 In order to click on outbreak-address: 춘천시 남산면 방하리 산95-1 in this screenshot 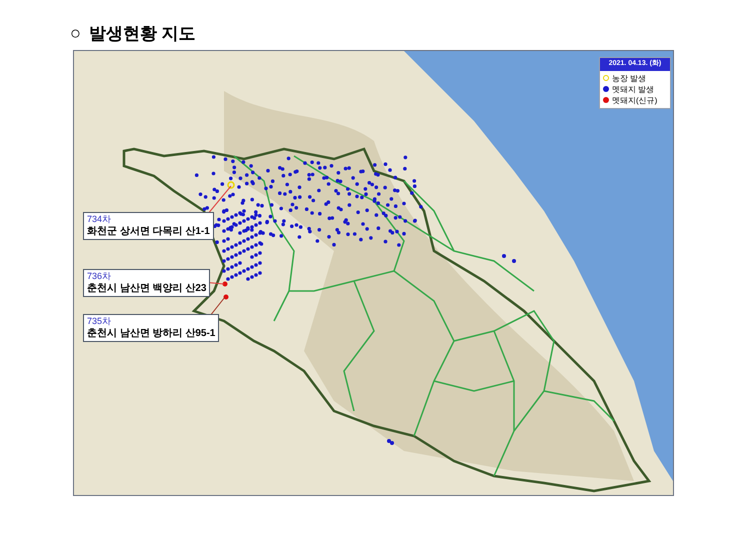, I will do `click(151, 333)`.